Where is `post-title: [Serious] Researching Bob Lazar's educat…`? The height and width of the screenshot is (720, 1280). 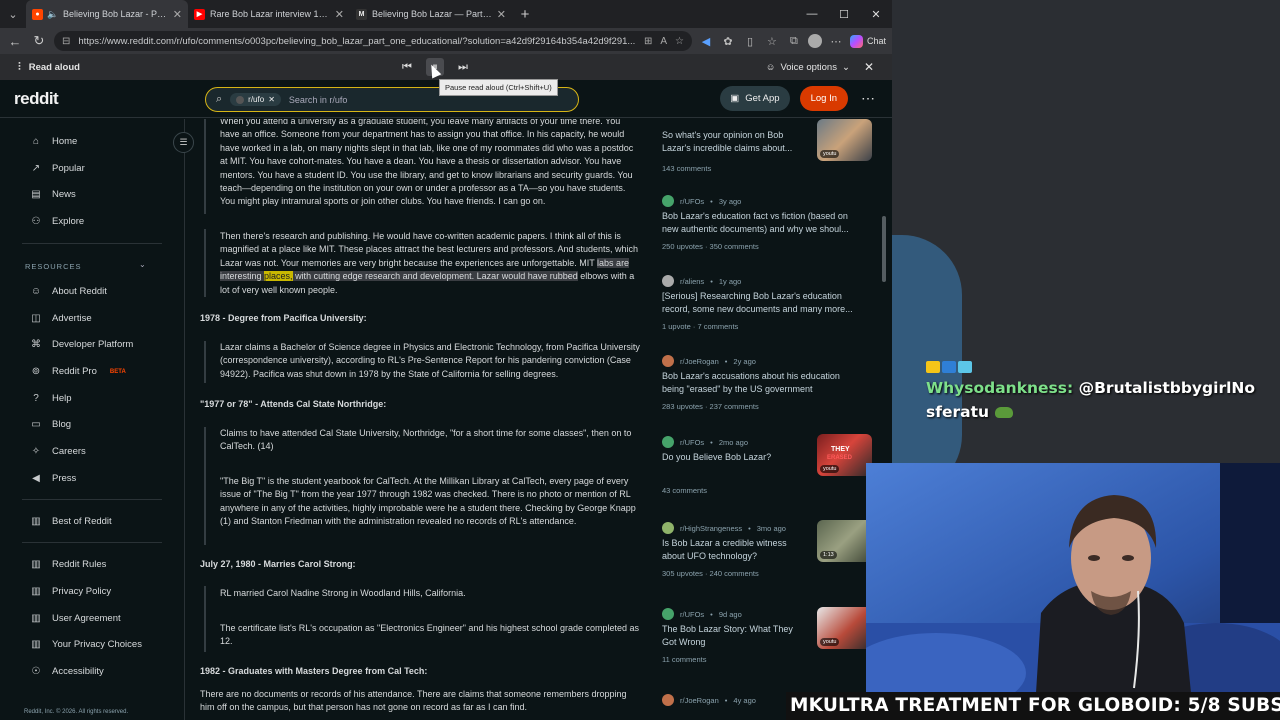
post-title: [Serious] Researching Bob Lazar's educat… is located at coordinates (762, 303).